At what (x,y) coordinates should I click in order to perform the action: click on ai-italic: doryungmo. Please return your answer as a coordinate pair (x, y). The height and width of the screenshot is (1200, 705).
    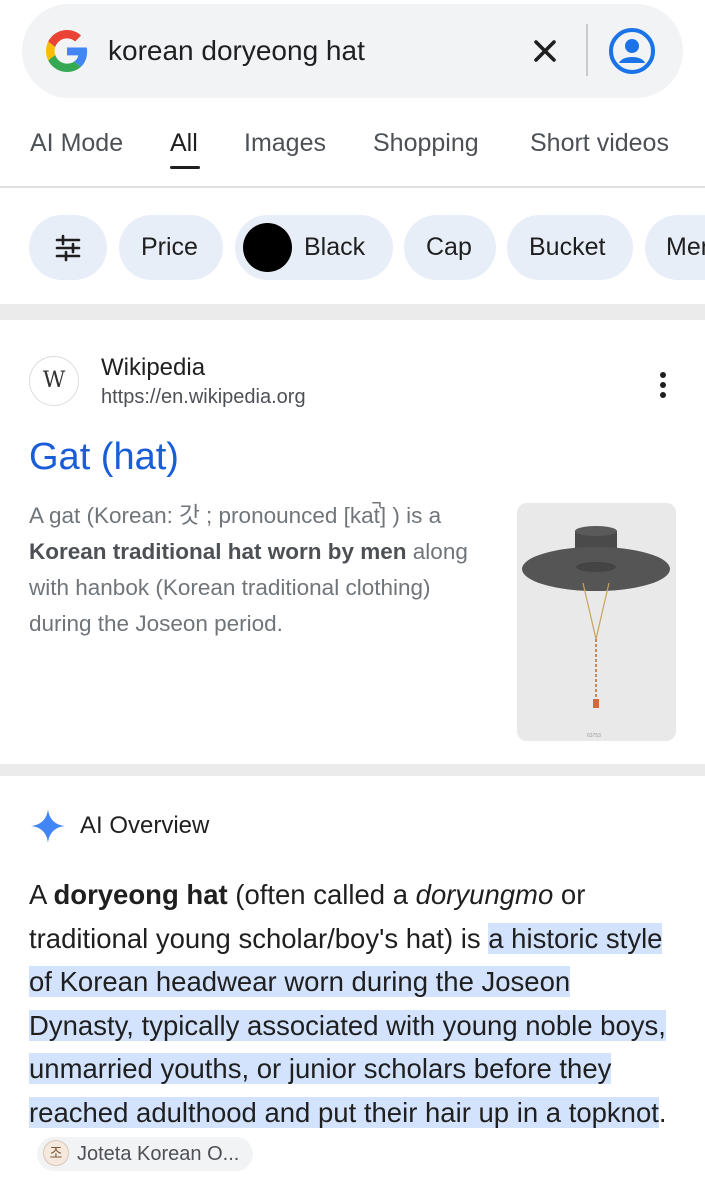
    Looking at the image, I should click on (484, 894).